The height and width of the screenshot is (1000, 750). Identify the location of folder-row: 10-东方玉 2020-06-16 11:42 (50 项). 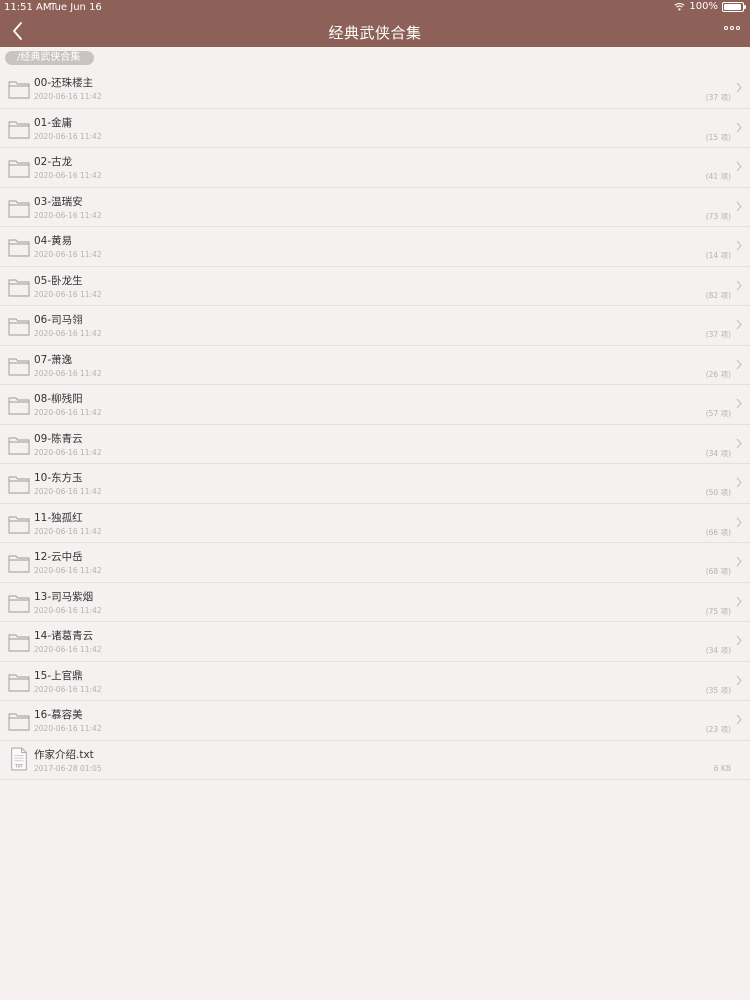
(375, 484).